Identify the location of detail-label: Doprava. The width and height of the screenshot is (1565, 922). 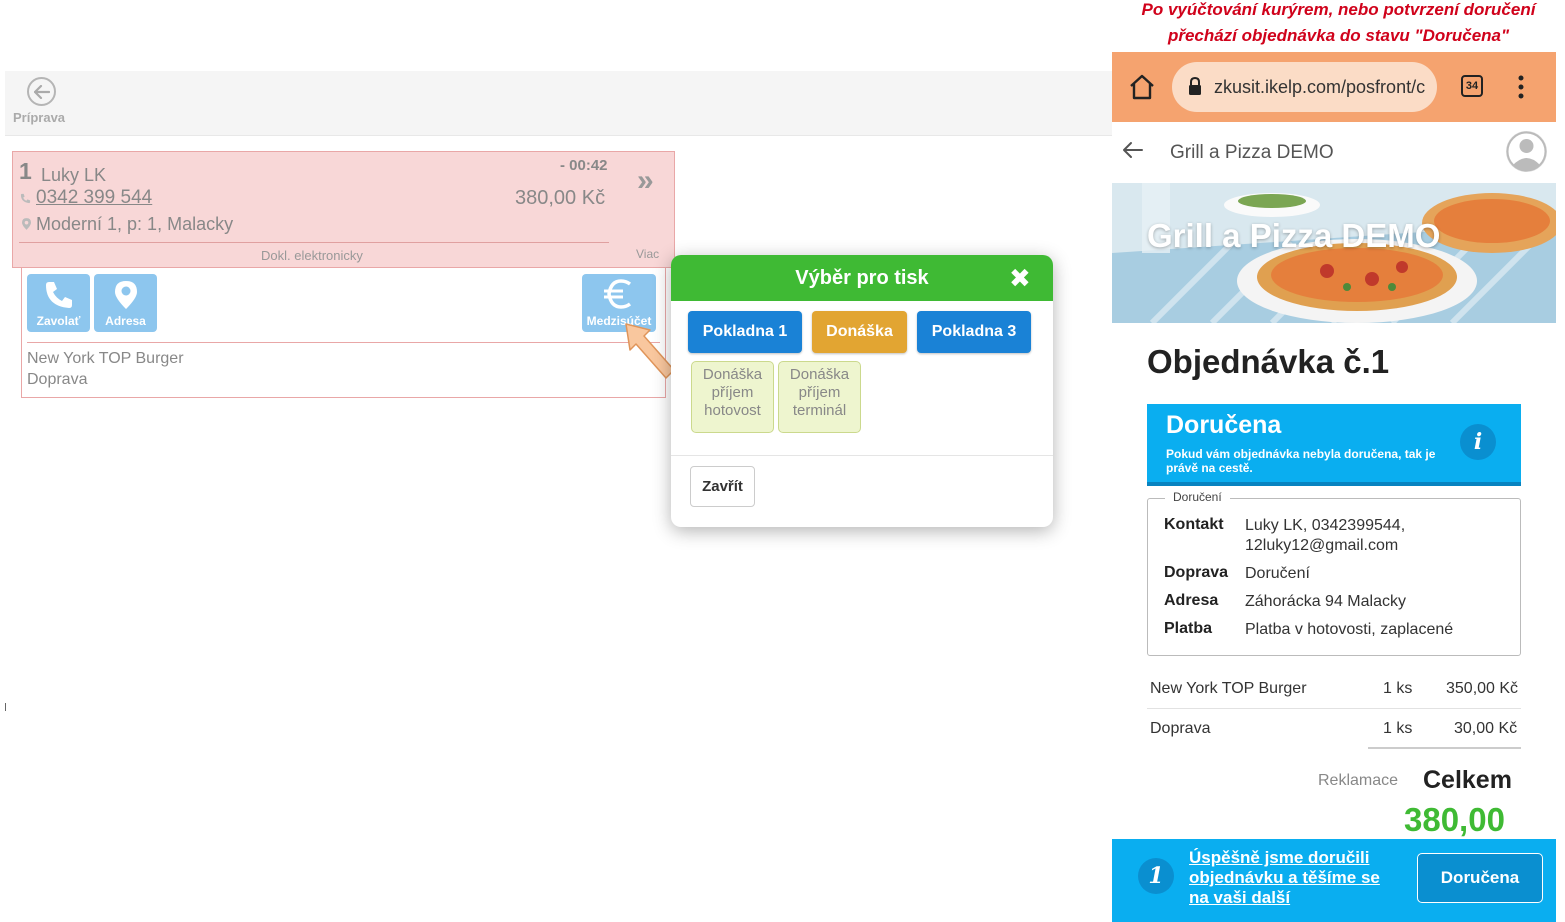
(1196, 572).